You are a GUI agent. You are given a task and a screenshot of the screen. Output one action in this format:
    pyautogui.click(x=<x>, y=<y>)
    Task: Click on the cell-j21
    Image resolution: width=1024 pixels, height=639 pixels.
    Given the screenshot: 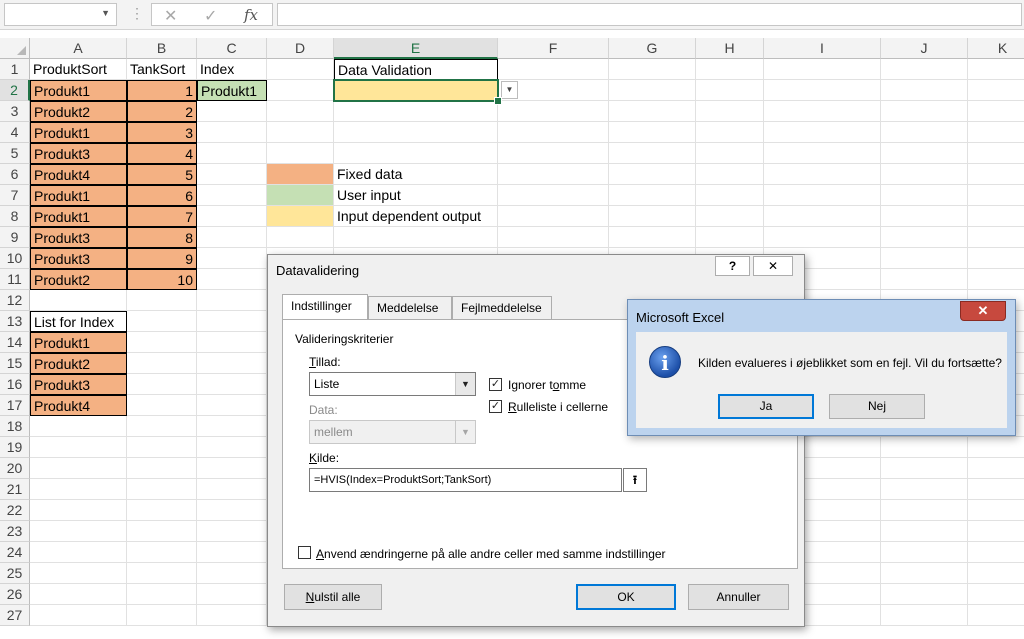 What is the action you would take?
    pyautogui.click(x=924, y=489)
    